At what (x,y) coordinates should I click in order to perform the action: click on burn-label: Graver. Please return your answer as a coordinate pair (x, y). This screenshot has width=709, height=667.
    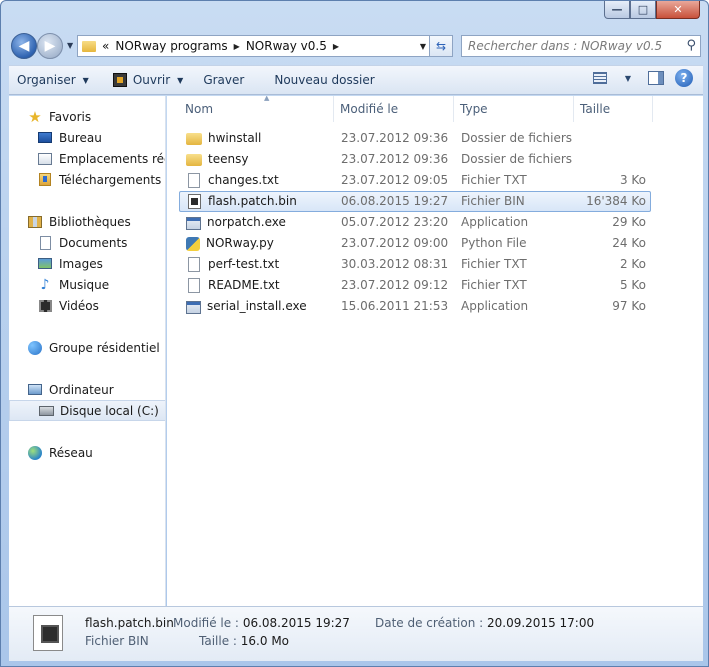
    Looking at the image, I should click on (224, 80).